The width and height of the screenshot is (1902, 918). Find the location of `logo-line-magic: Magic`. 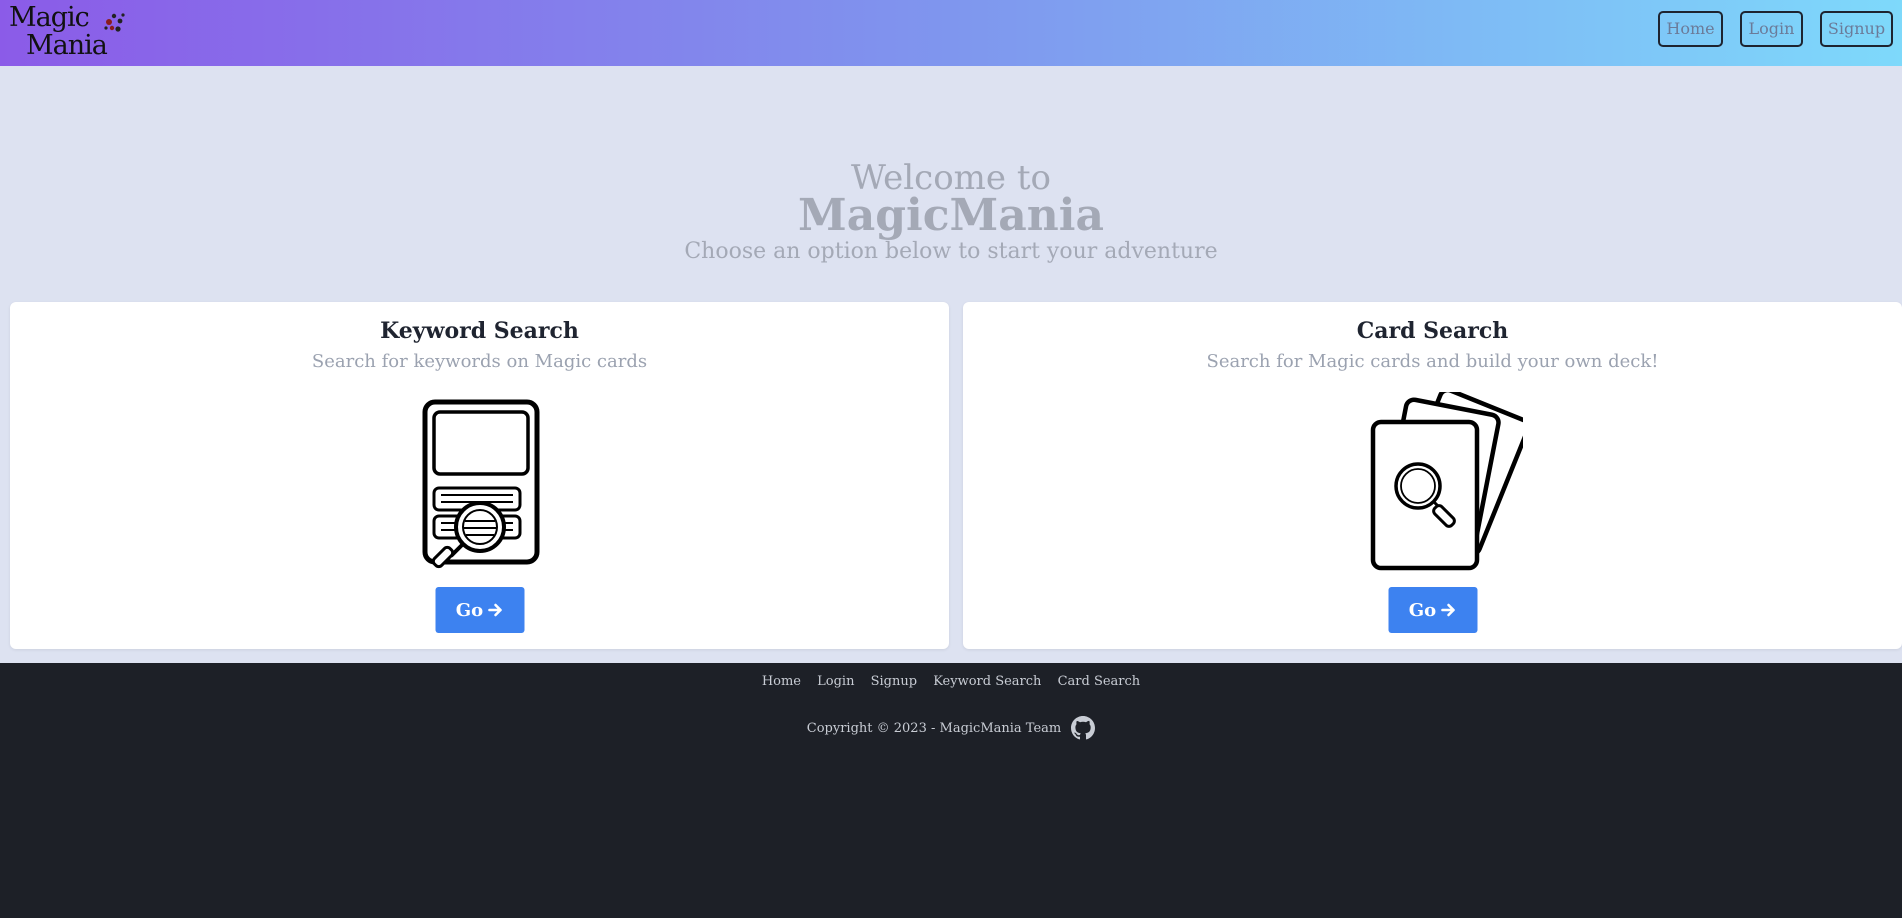

logo-line-magic: Magic is located at coordinates (49, 17).